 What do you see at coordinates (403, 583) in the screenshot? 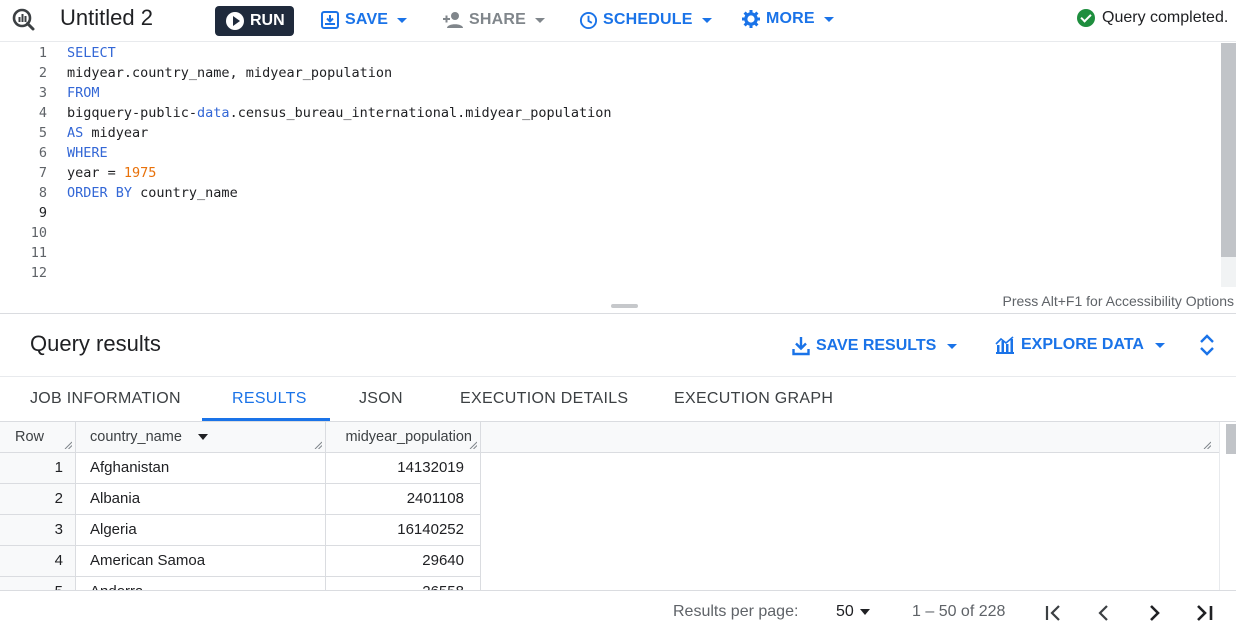
I see `population-cell: 26558` at bounding box center [403, 583].